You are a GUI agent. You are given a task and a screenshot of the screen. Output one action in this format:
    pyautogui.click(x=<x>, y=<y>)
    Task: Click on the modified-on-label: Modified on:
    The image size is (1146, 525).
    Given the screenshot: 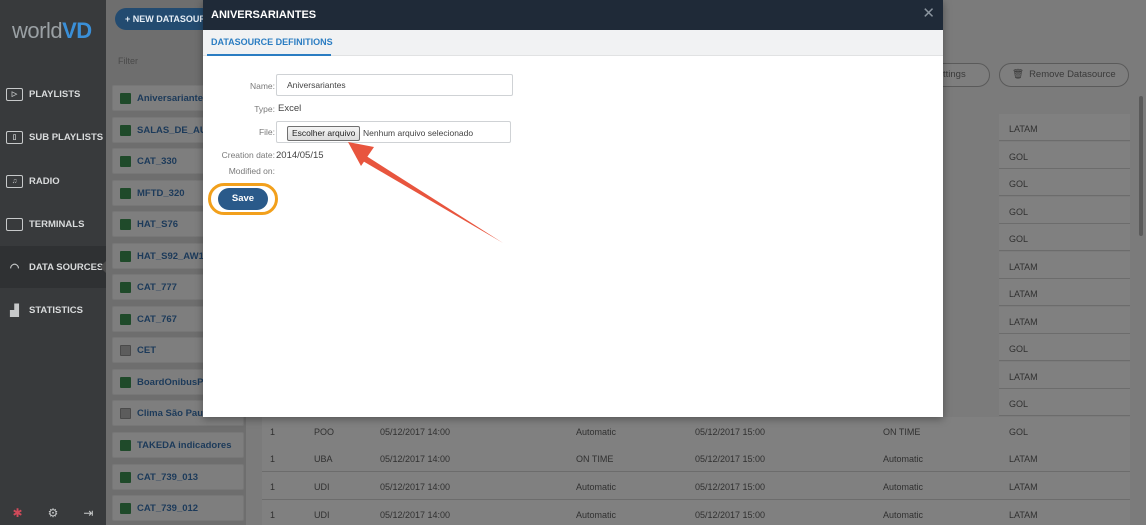 What is the action you would take?
    pyautogui.click(x=251, y=171)
    